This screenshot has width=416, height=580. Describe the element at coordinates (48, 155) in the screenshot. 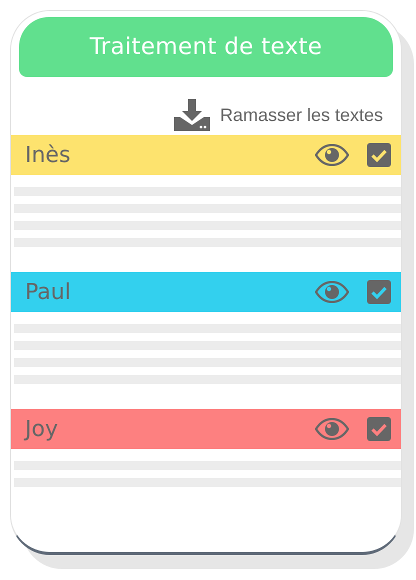

I see `student-name: Inès` at that location.